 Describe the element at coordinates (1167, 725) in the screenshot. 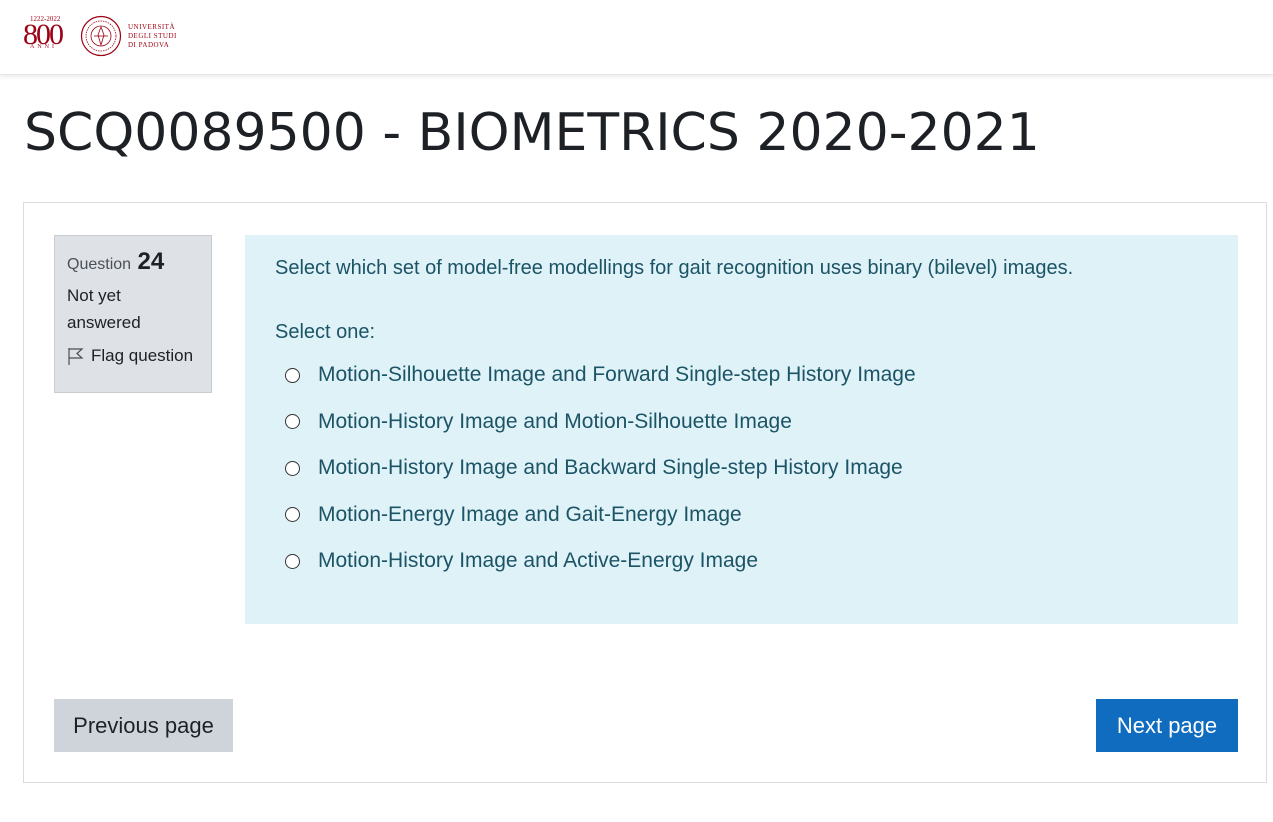

I see `next-page-button: Next page` at that location.